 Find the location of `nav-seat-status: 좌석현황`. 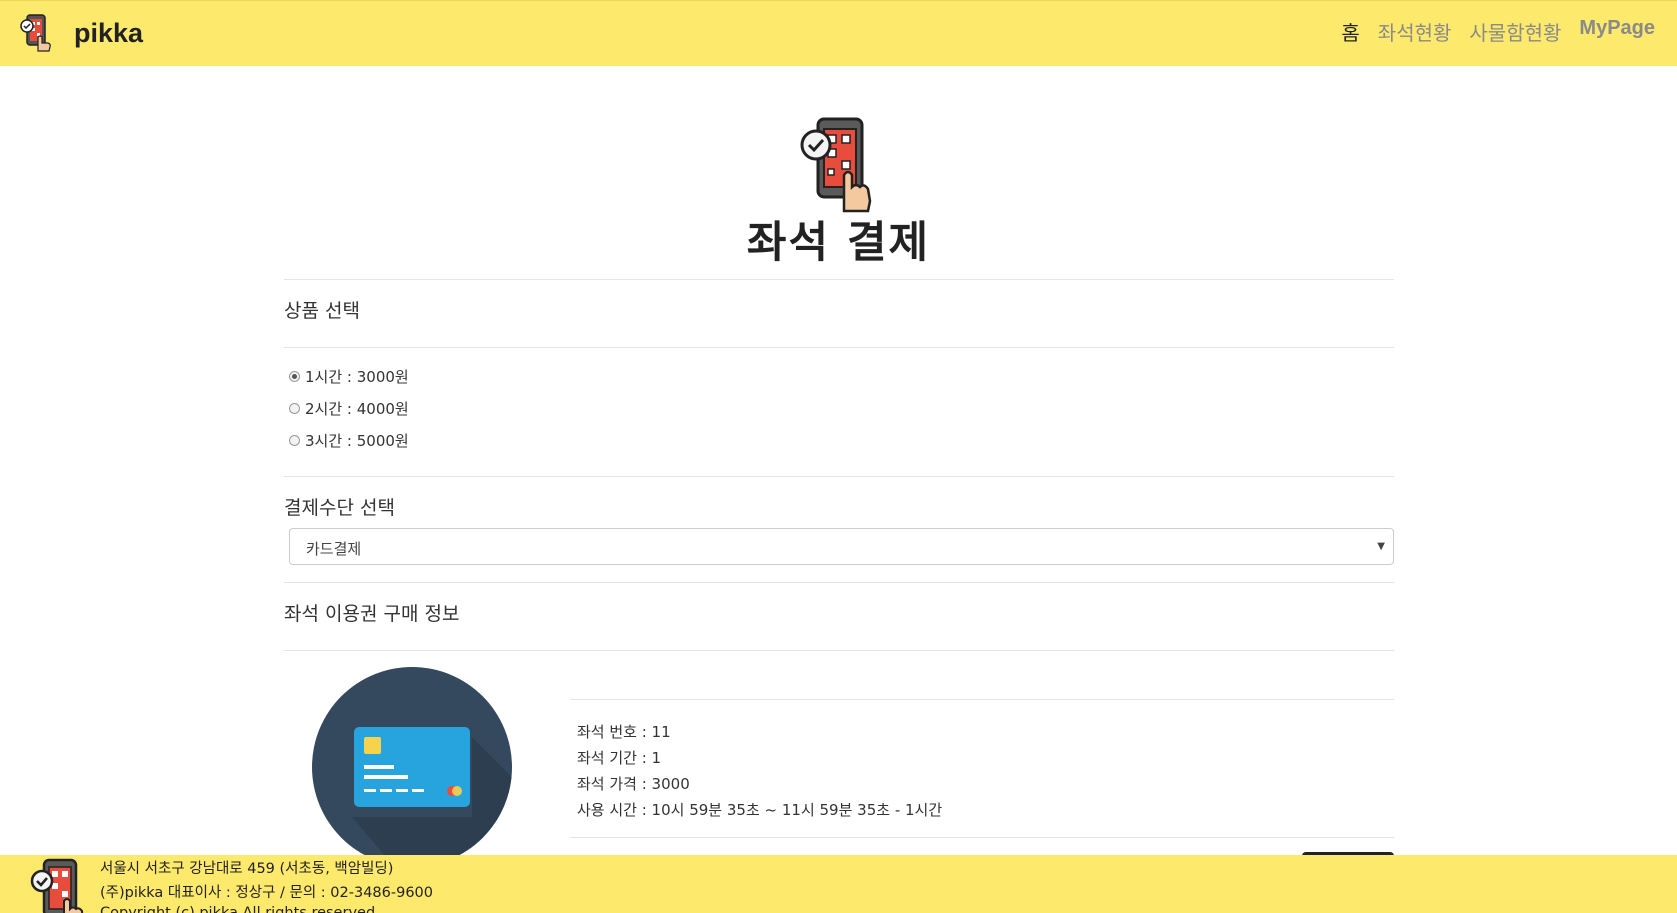

nav-seat-status: 좌석현황 is located at coordinates (1415, 31).